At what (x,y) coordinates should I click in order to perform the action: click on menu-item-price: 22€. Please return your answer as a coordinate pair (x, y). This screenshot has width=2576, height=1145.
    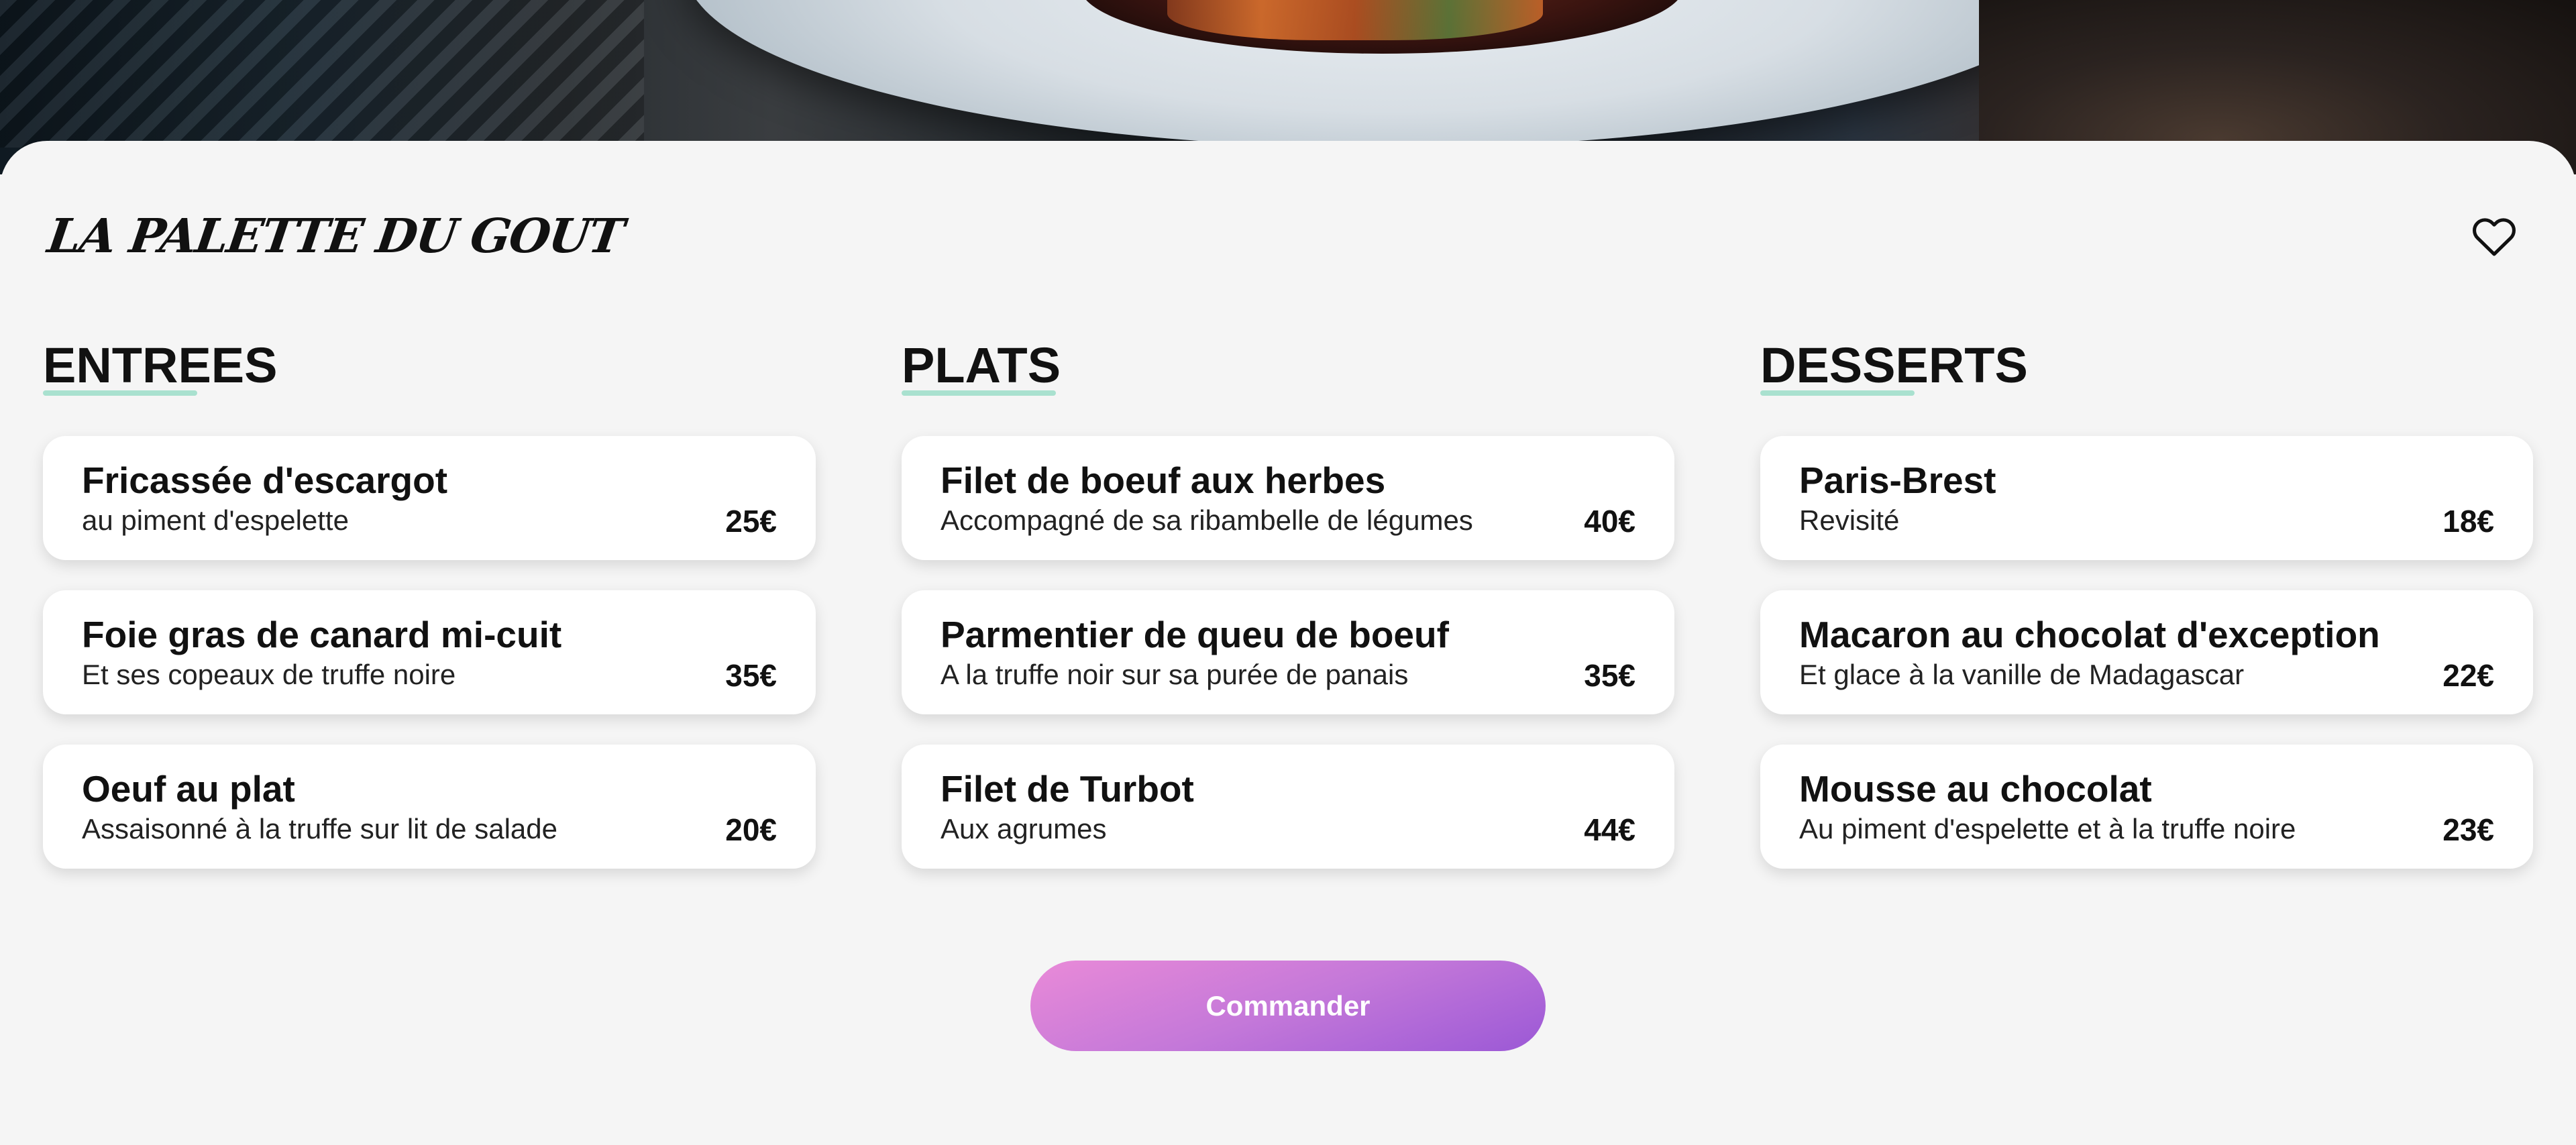
    Looking at the image, I should click on (2468, 675).